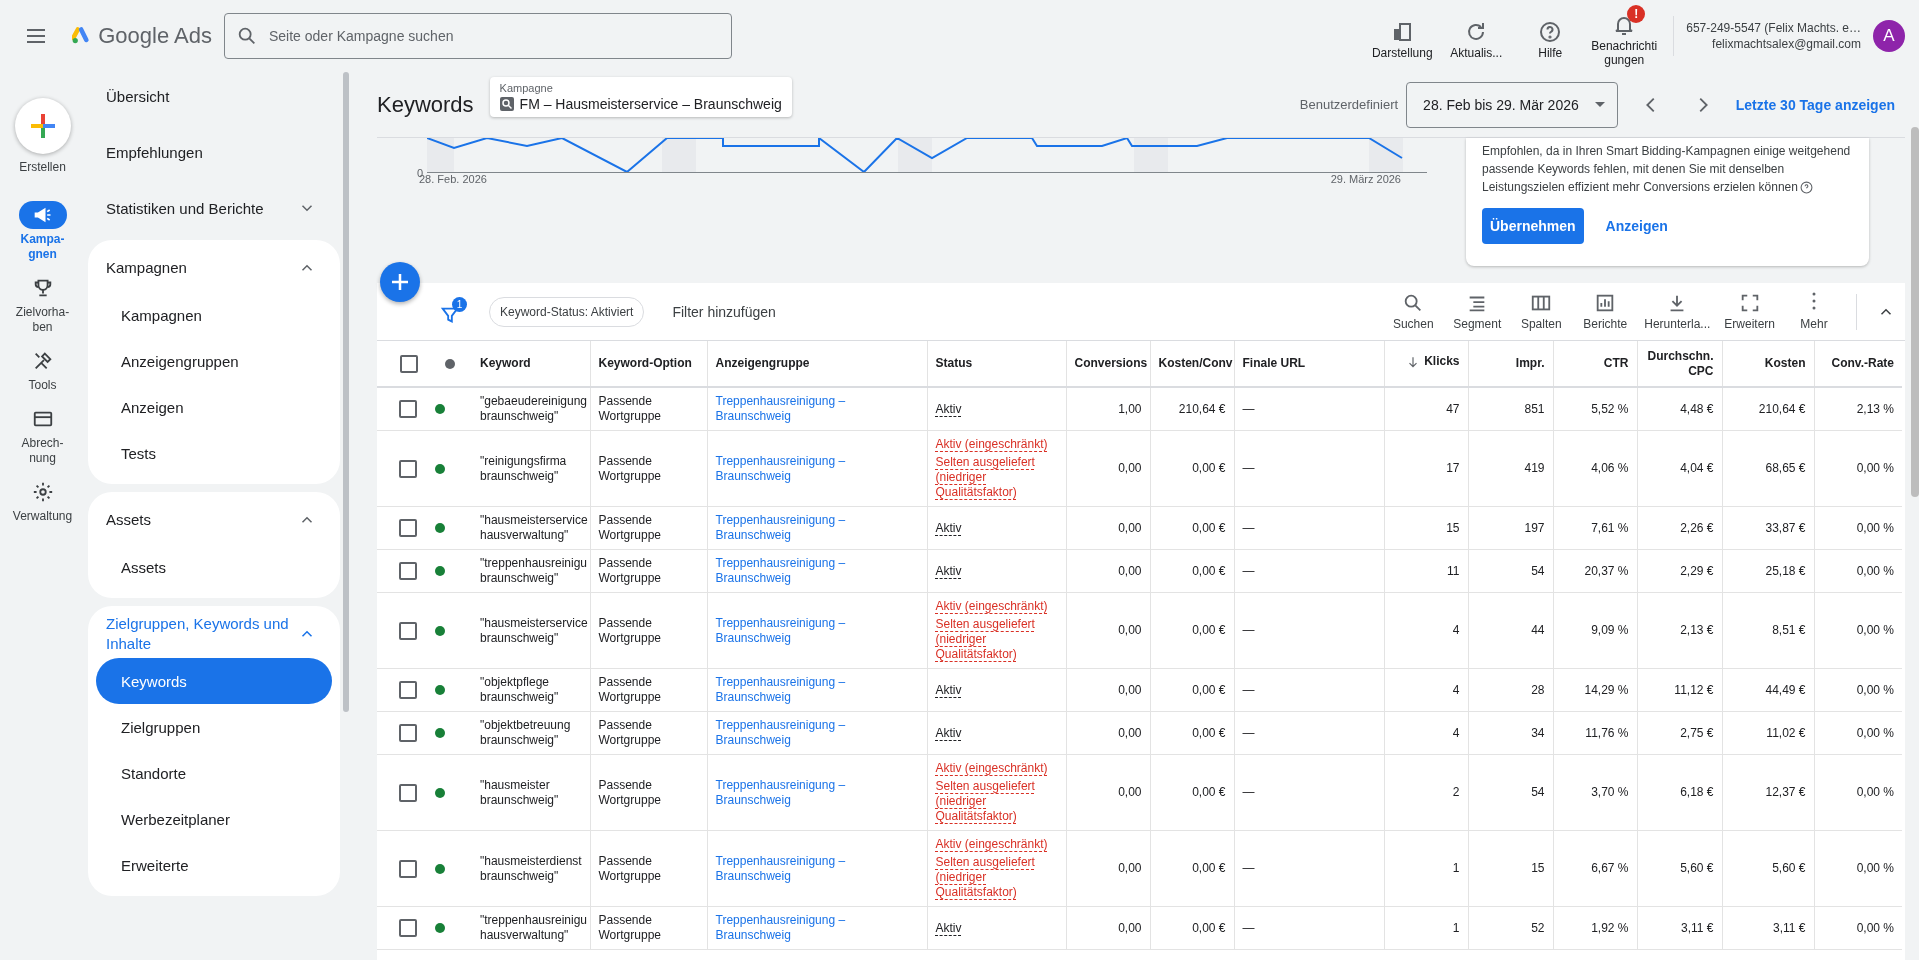  What do you see at coordinates (1889, 36) in the screenshot?
I see `avatar: A` at bounding box center [1889, 36].